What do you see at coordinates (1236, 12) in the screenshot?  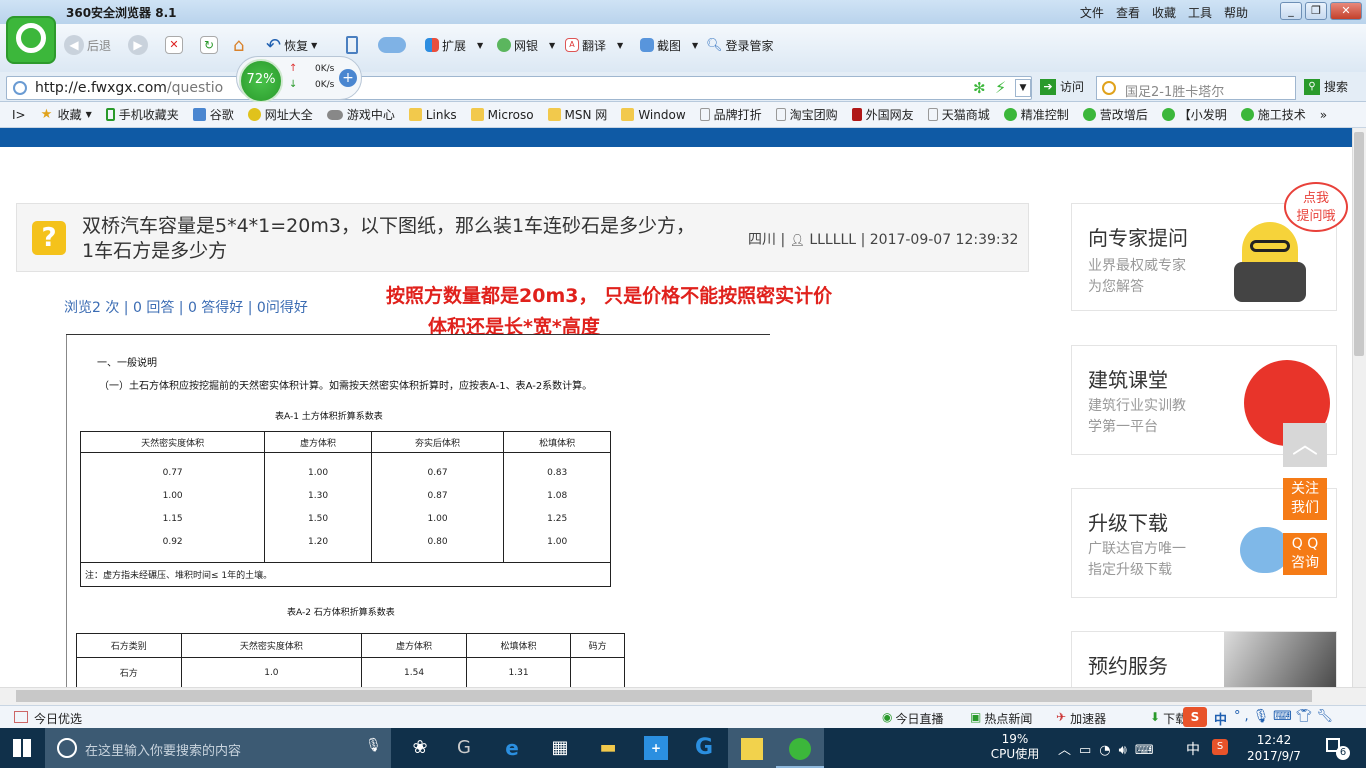 I see `menu-help: 帮助` at bounding box center [1236, 12].